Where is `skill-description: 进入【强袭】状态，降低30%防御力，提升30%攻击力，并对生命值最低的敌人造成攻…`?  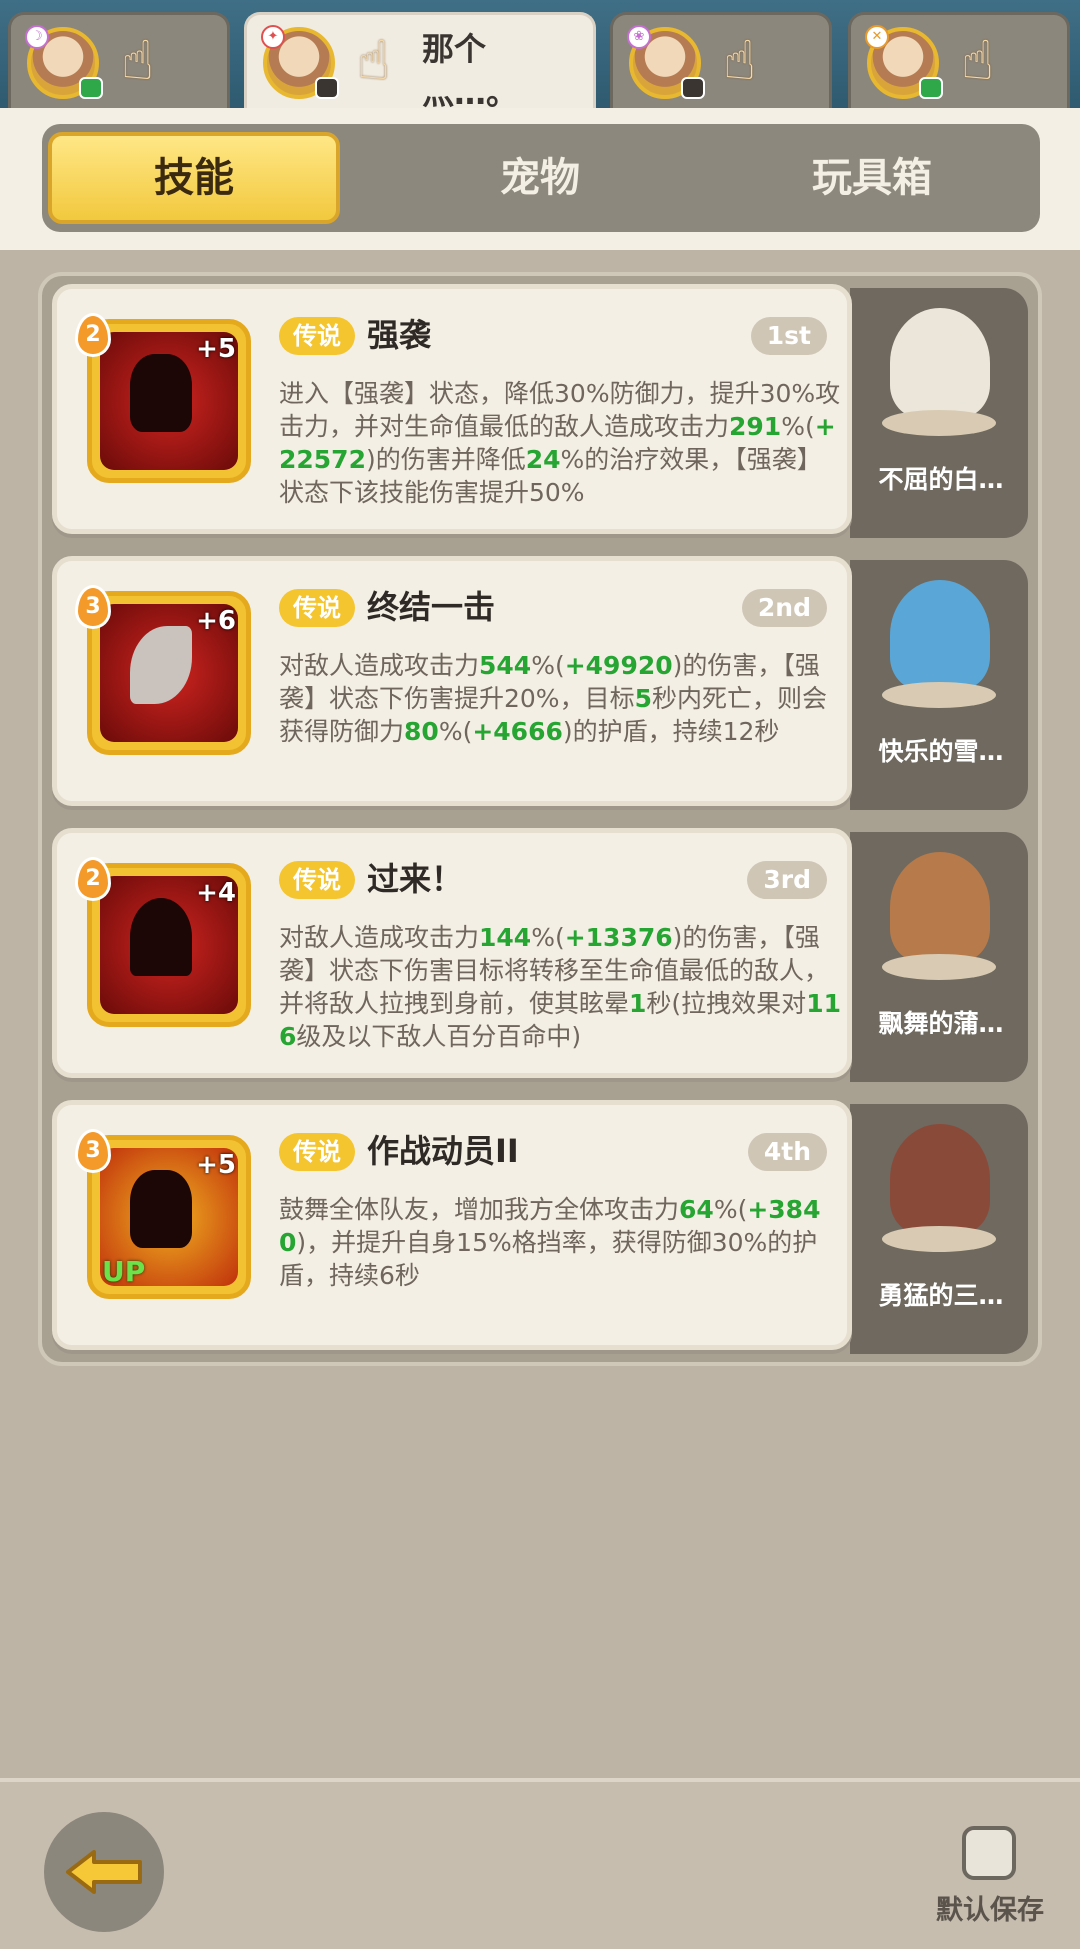 skill-description: 进入【强袭】状态，降低30%防御力，提升30%攻击力，并对生命值最低的敌人造成攻… is located at coordinates (560, 443).